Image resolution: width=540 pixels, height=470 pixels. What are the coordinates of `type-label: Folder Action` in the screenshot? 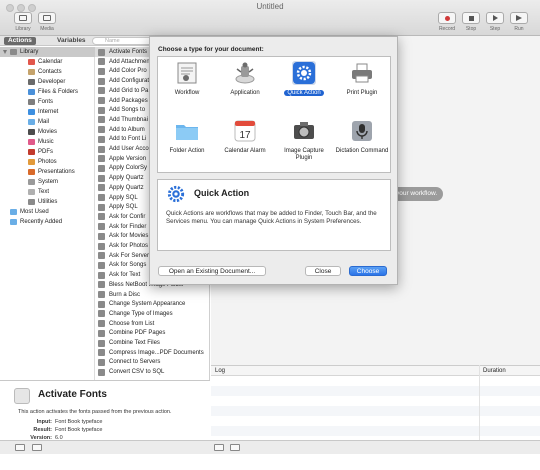 It's located at (187, 151).